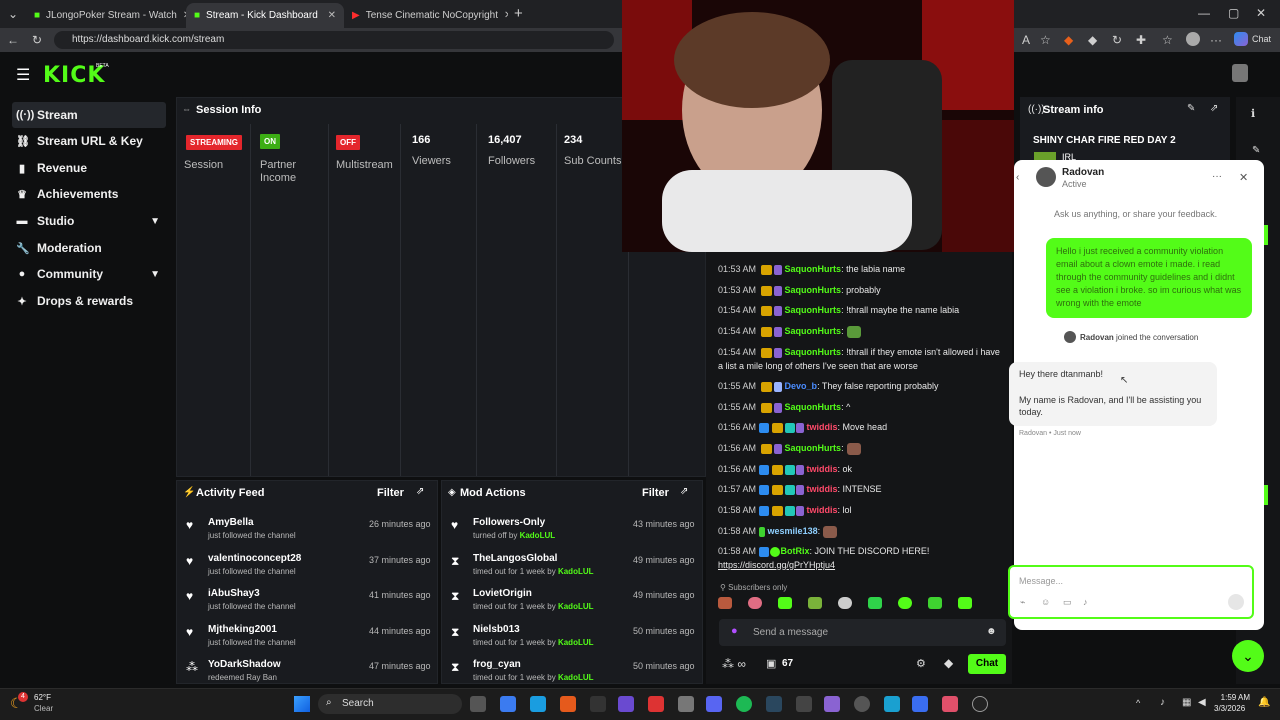 This screenshot has height=720, width=1280. What do you see at coordinates (254, 558) in the screenshot?
I see `activity-name: valentinoconcept28` at bounding box center [254, 558].